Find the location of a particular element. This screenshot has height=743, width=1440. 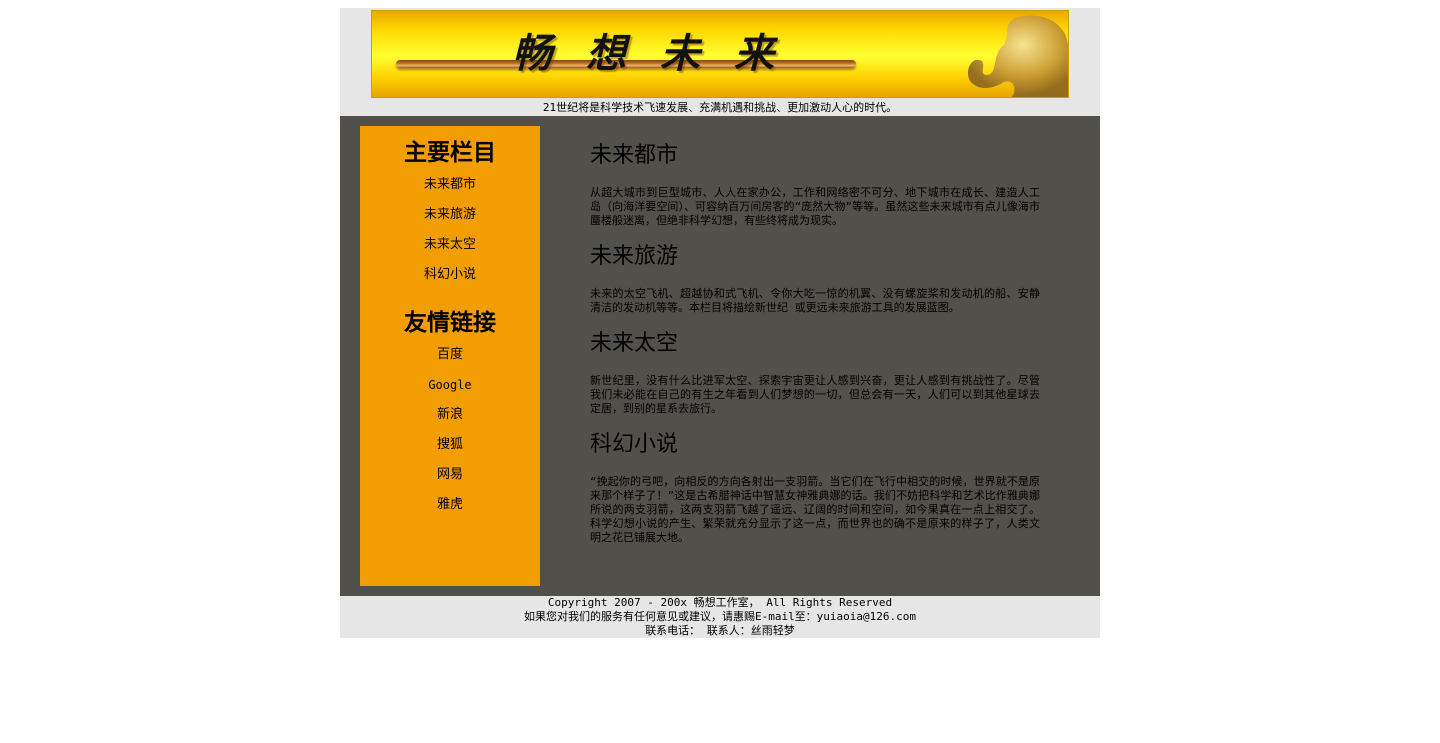

link-baidu: 百度 is located at coordinates (450, 355).